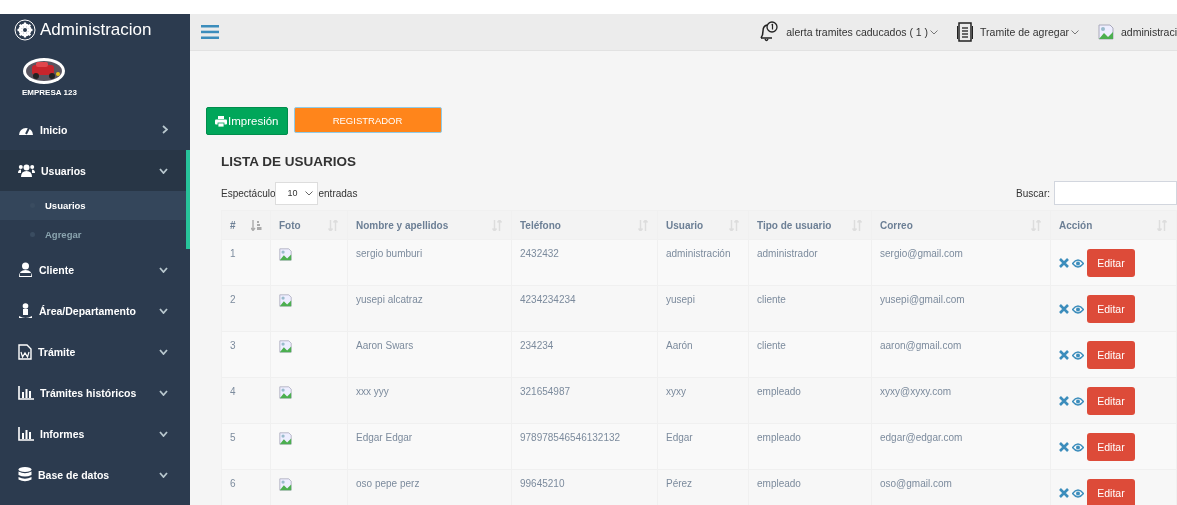  I want to click on table-cell: administrador, so click(787, 253).